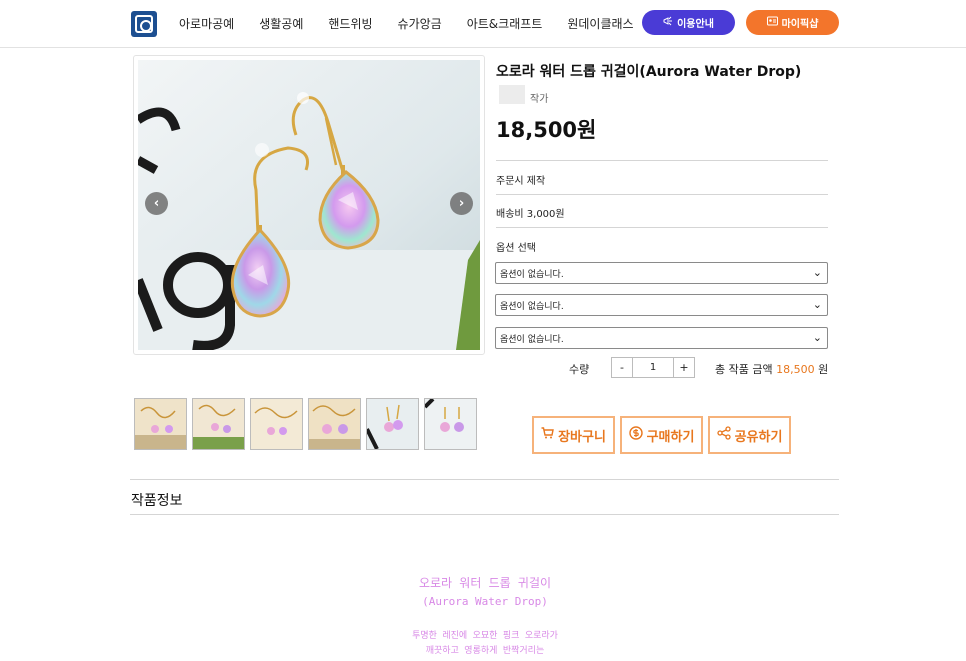  What do you see at coordinates (485, 601) in the screenshot?
I see `description-subtitle: (Aurora Water Drop)` at bounding box center [485, 601].